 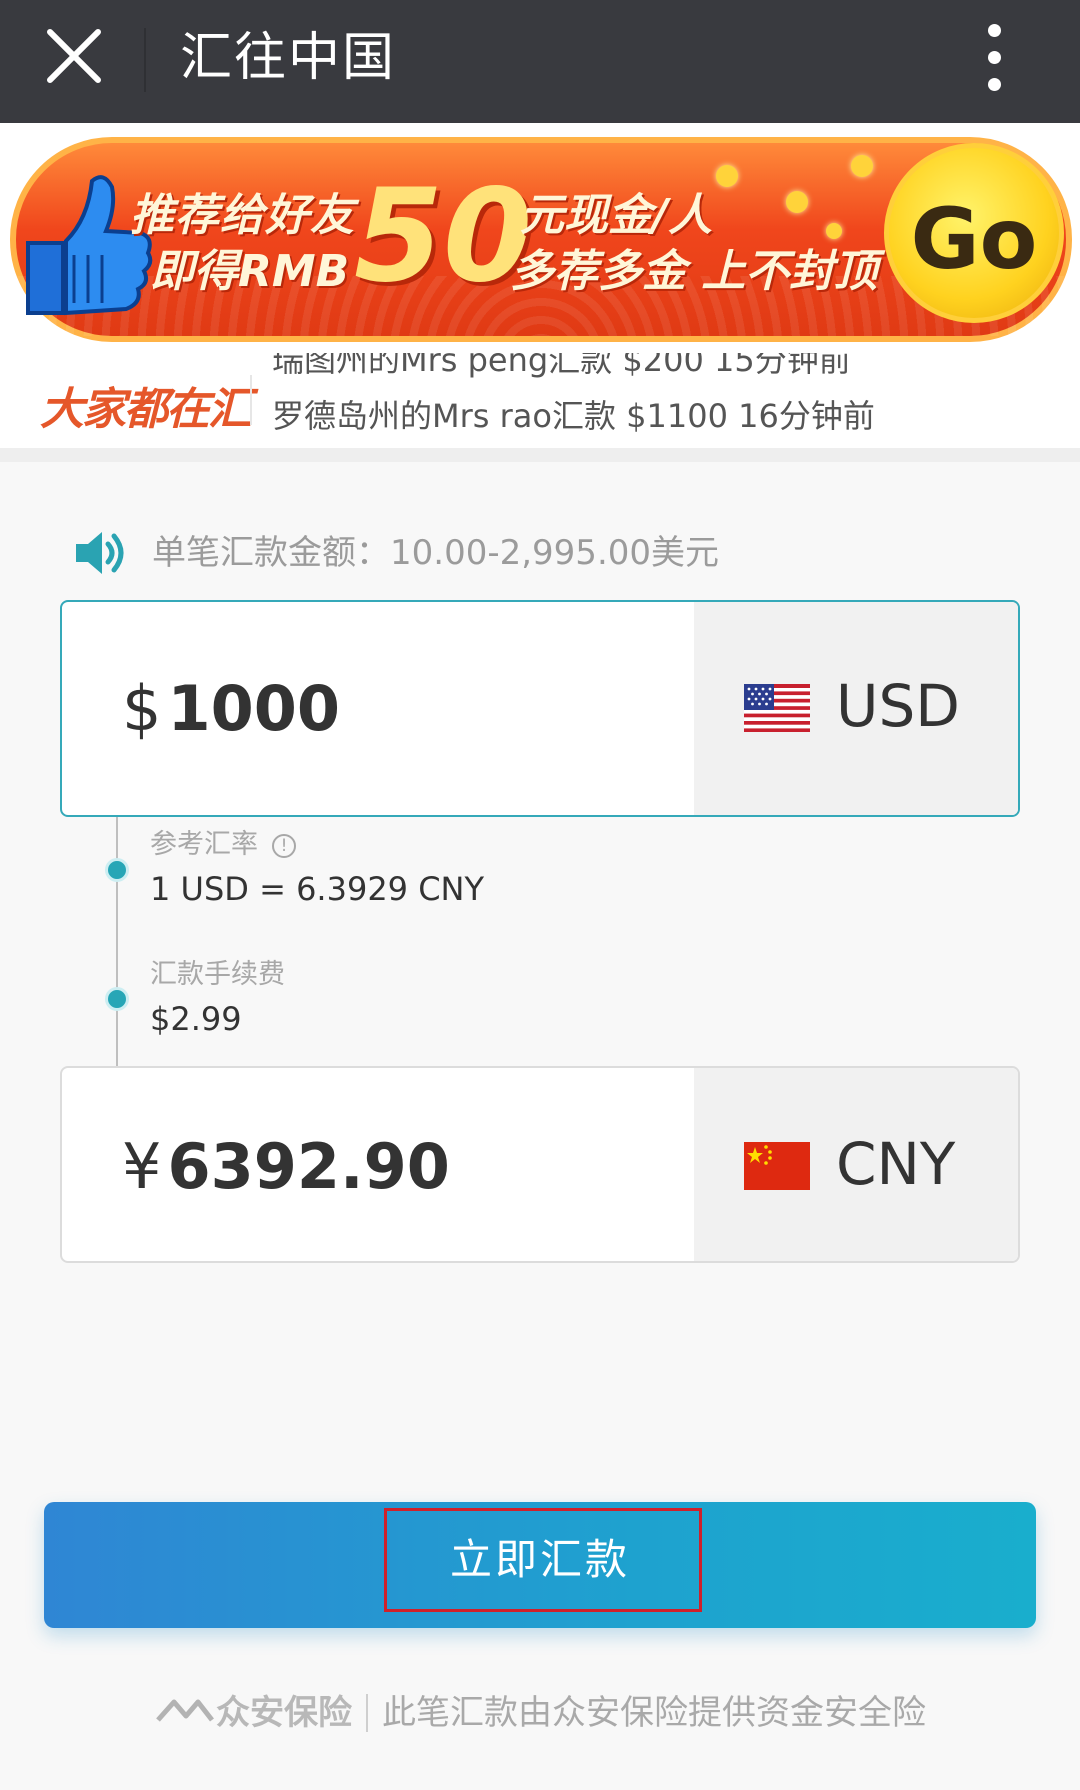 I want to click on amount-limit-notice: 单笔汇款金额：10.00-2,995.00美元, so click(x=436, y=553).